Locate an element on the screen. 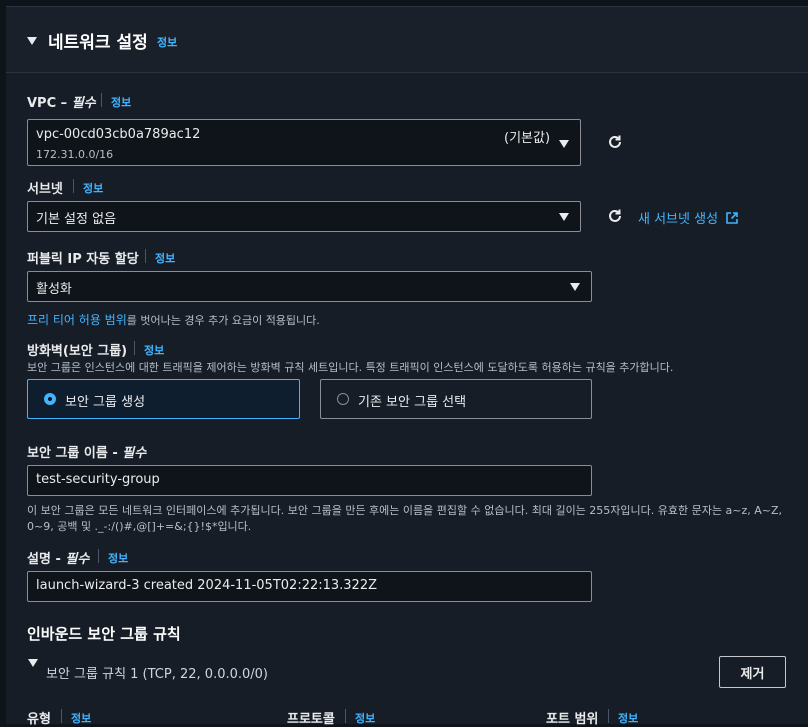  public-ip-info-link: 정보 is located at coordinates (165, 258).